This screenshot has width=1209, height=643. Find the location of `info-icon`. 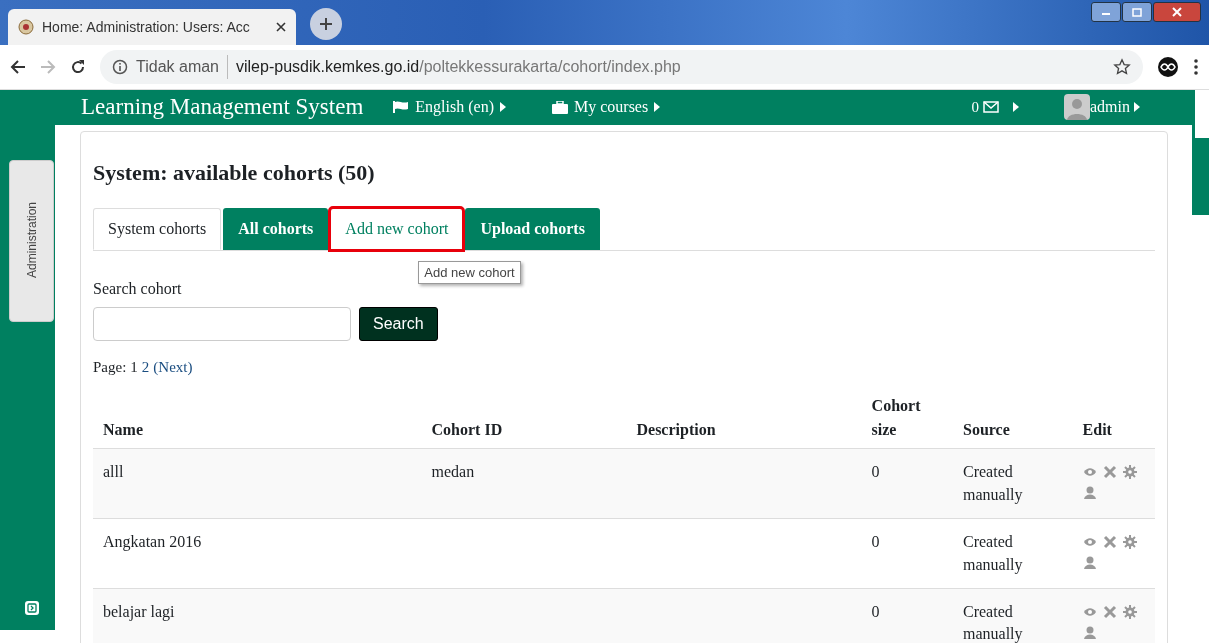

info-icon is located at coordinates (120, 67).